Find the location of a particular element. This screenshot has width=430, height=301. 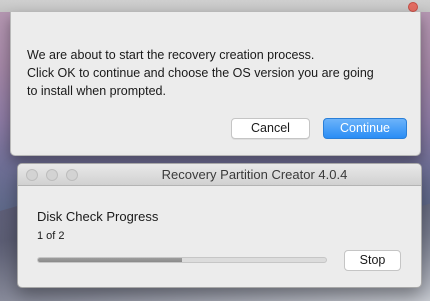

stop-button: Stop is located at coordinates (372, 260).